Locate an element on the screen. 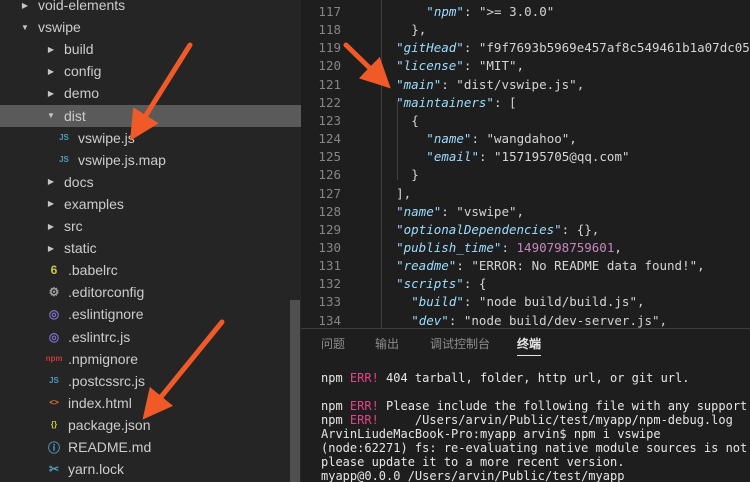  tree-item-index-html: <> index.html is located at coordinates (150, 403).